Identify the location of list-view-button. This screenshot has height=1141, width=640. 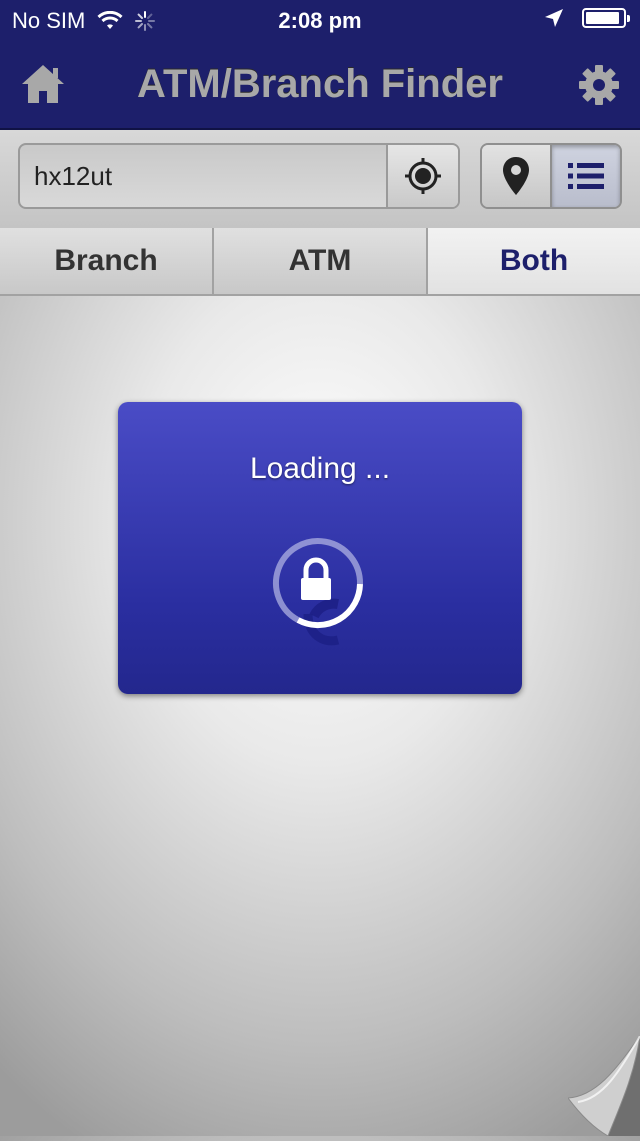
(586, 176).